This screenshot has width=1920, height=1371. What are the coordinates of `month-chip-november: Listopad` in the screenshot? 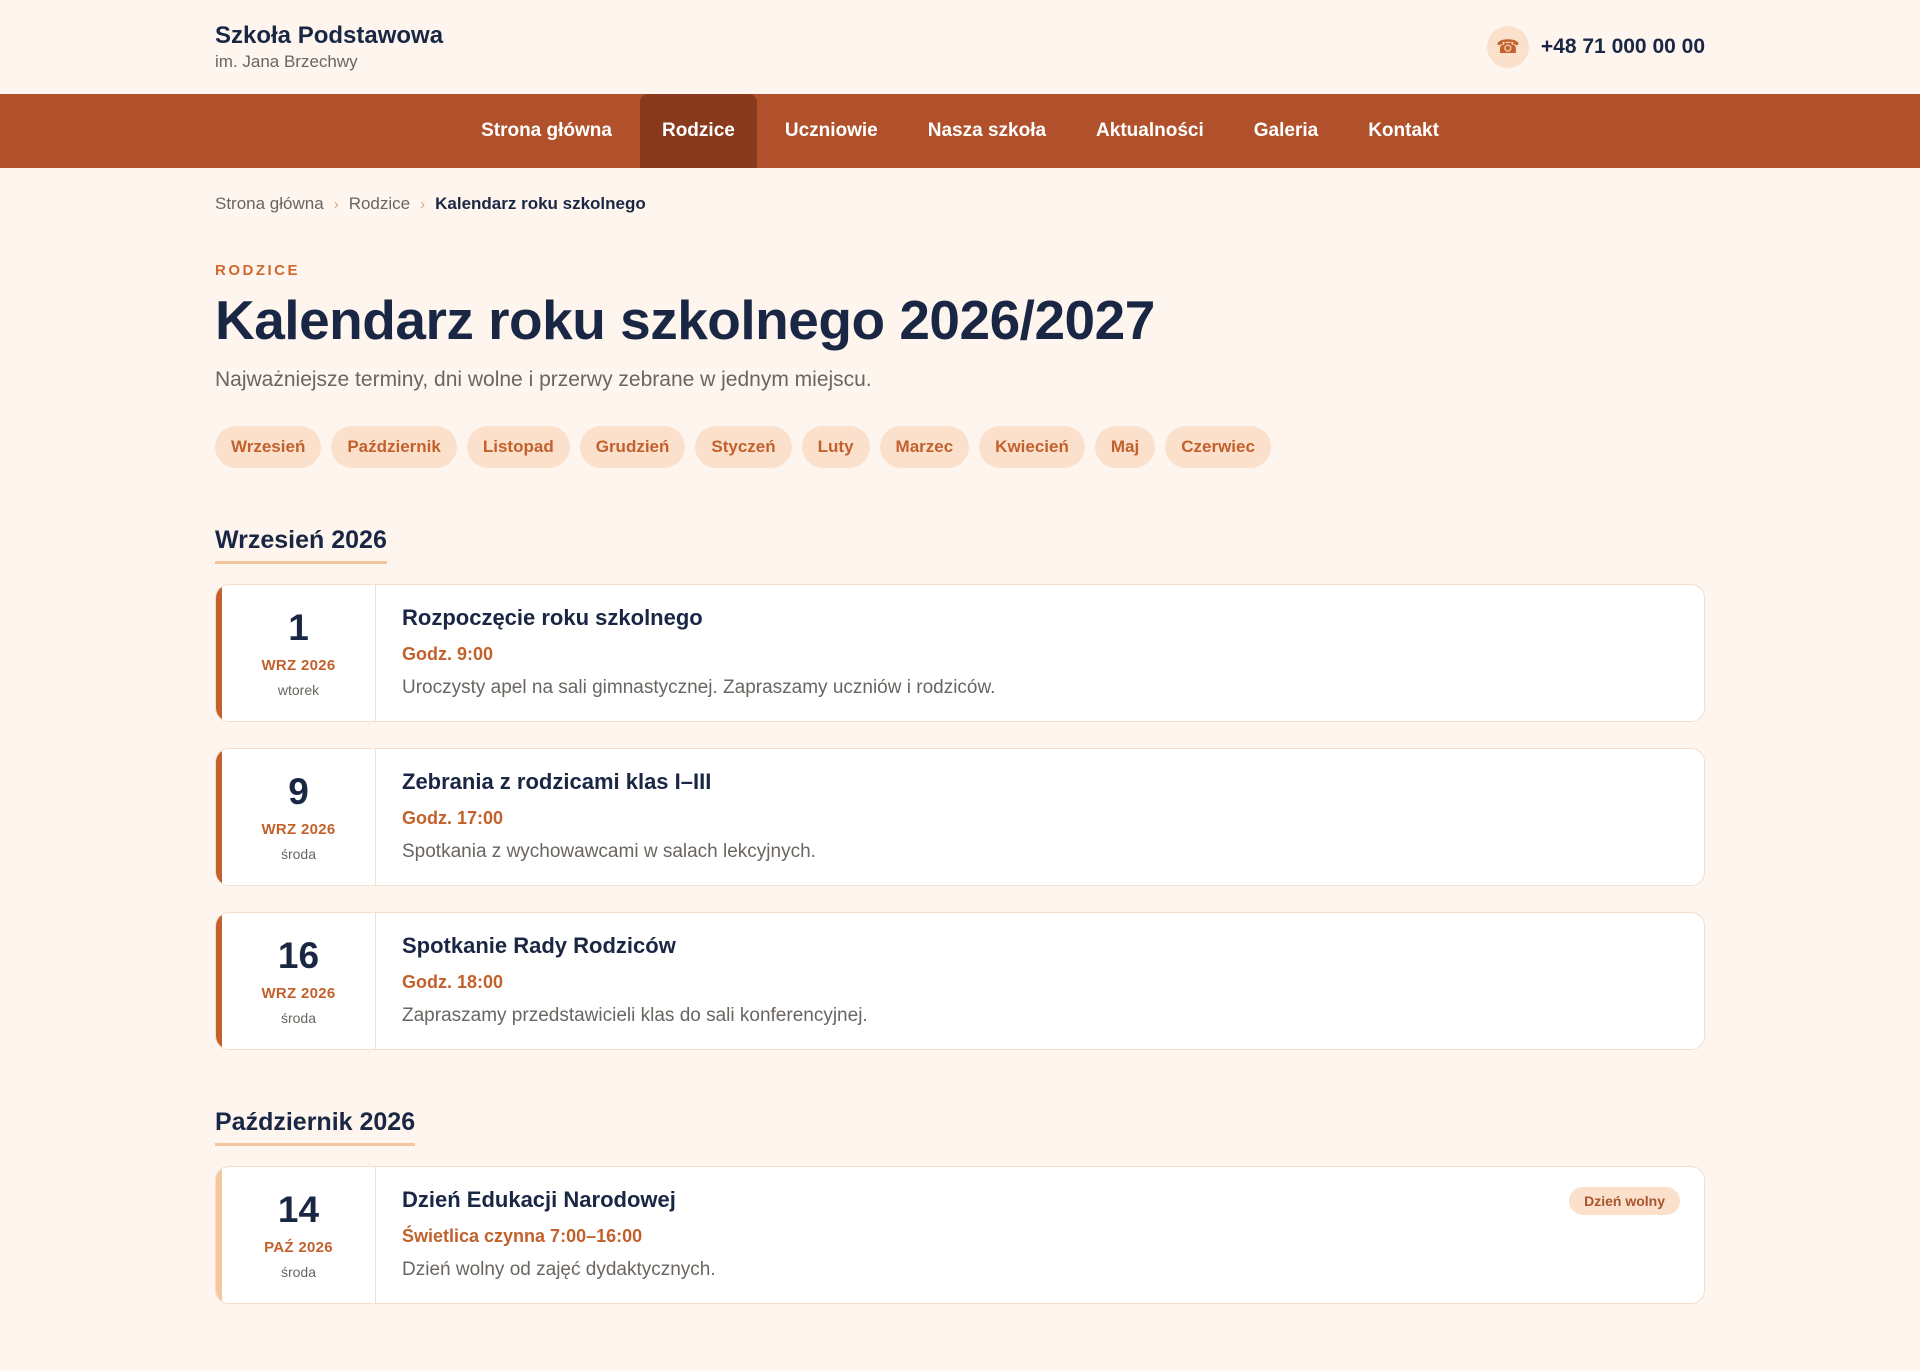 It's located at (518, 447).